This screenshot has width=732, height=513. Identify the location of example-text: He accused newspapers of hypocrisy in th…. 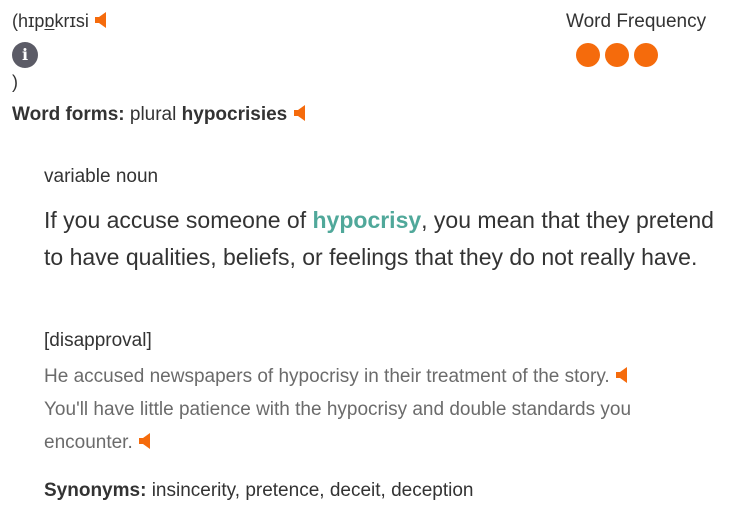
(327, 376).